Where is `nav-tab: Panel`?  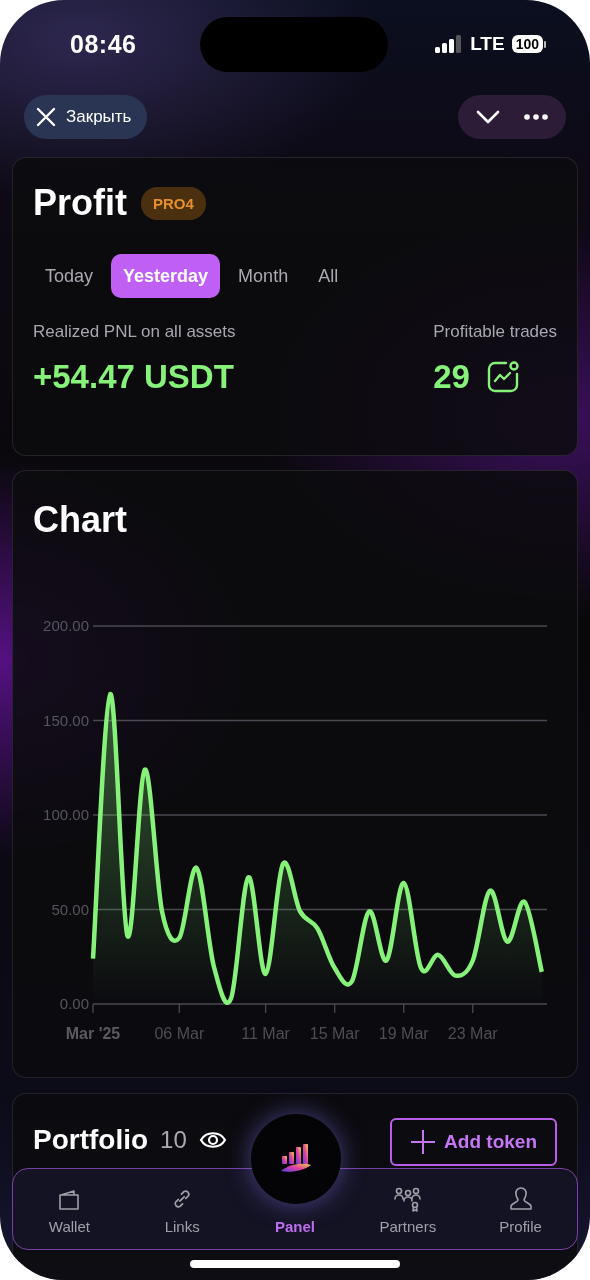
nav-tab: Panel is located at coordinates (294, 1226).